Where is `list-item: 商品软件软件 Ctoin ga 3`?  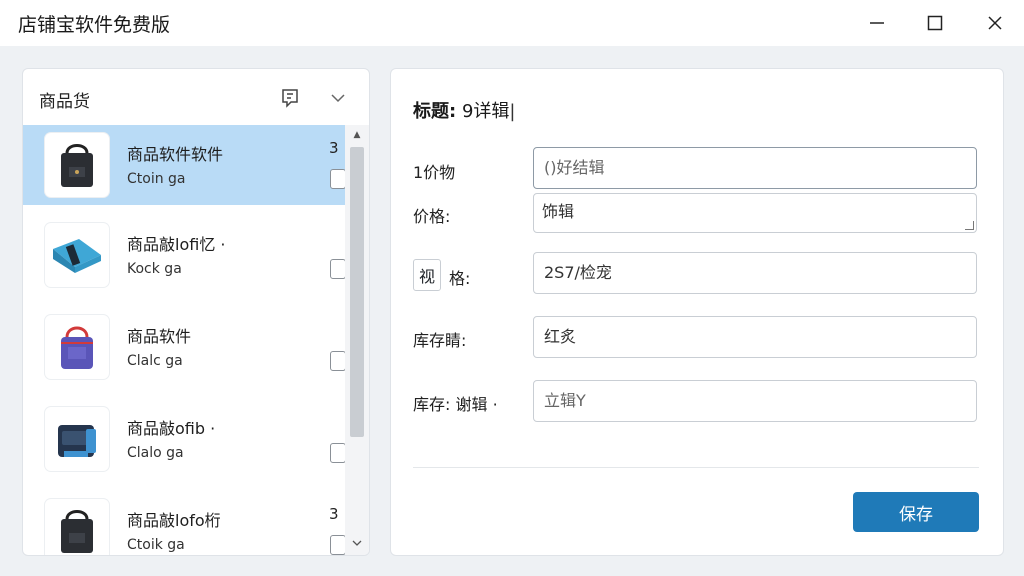 list-item: 商品软件软件 Ctoin ga 3 is located at coordinates (184, 165).